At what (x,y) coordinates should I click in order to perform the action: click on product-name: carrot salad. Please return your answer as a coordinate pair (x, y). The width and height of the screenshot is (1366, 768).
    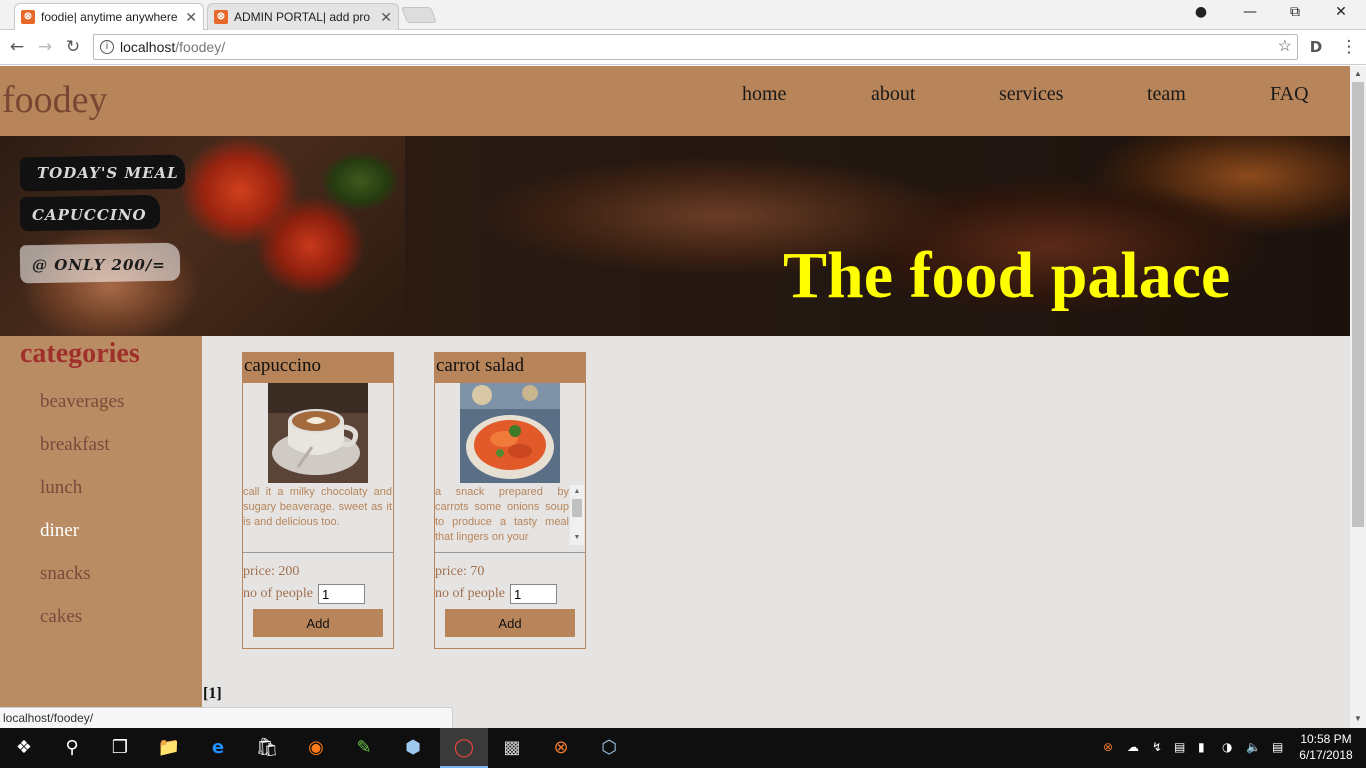
    Looking at the image, I should click on (510, 368).